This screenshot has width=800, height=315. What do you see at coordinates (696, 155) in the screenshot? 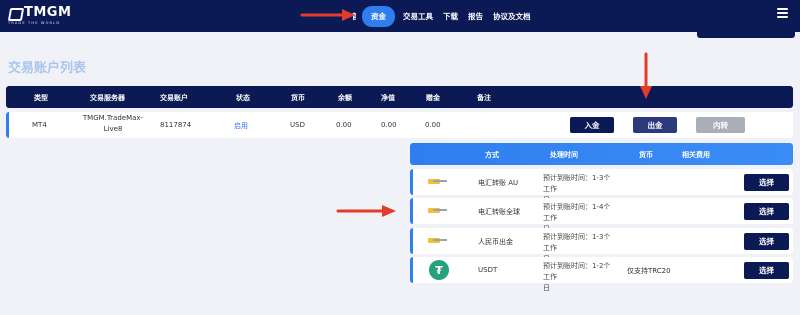
I see `header-fees: 相关费用` at bounding box center [696, 155].